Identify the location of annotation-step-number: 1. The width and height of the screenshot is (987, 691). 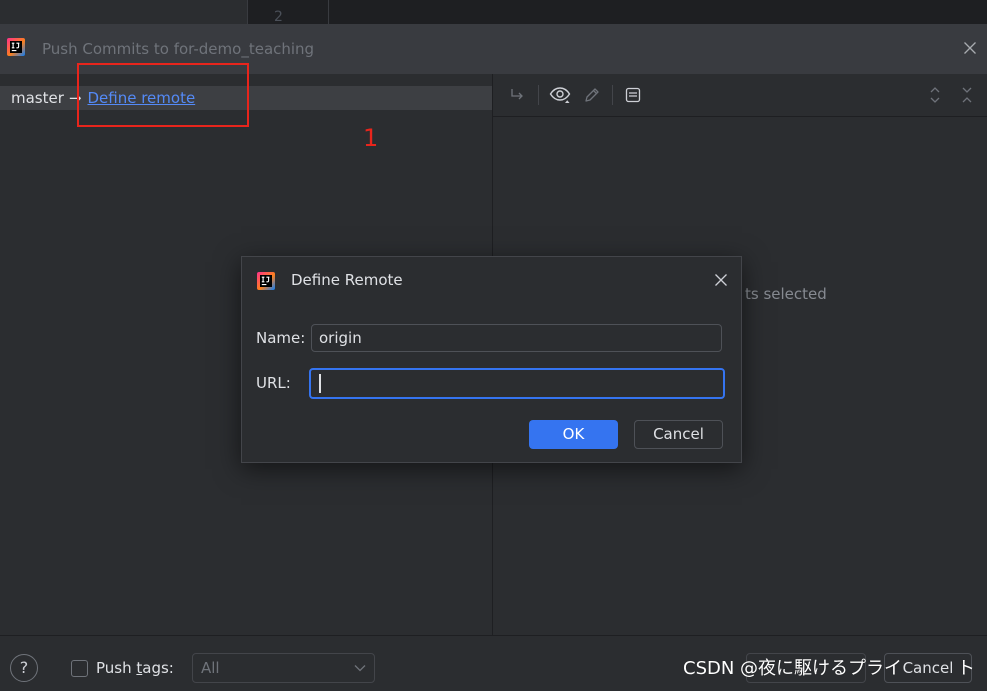
(371, 138).